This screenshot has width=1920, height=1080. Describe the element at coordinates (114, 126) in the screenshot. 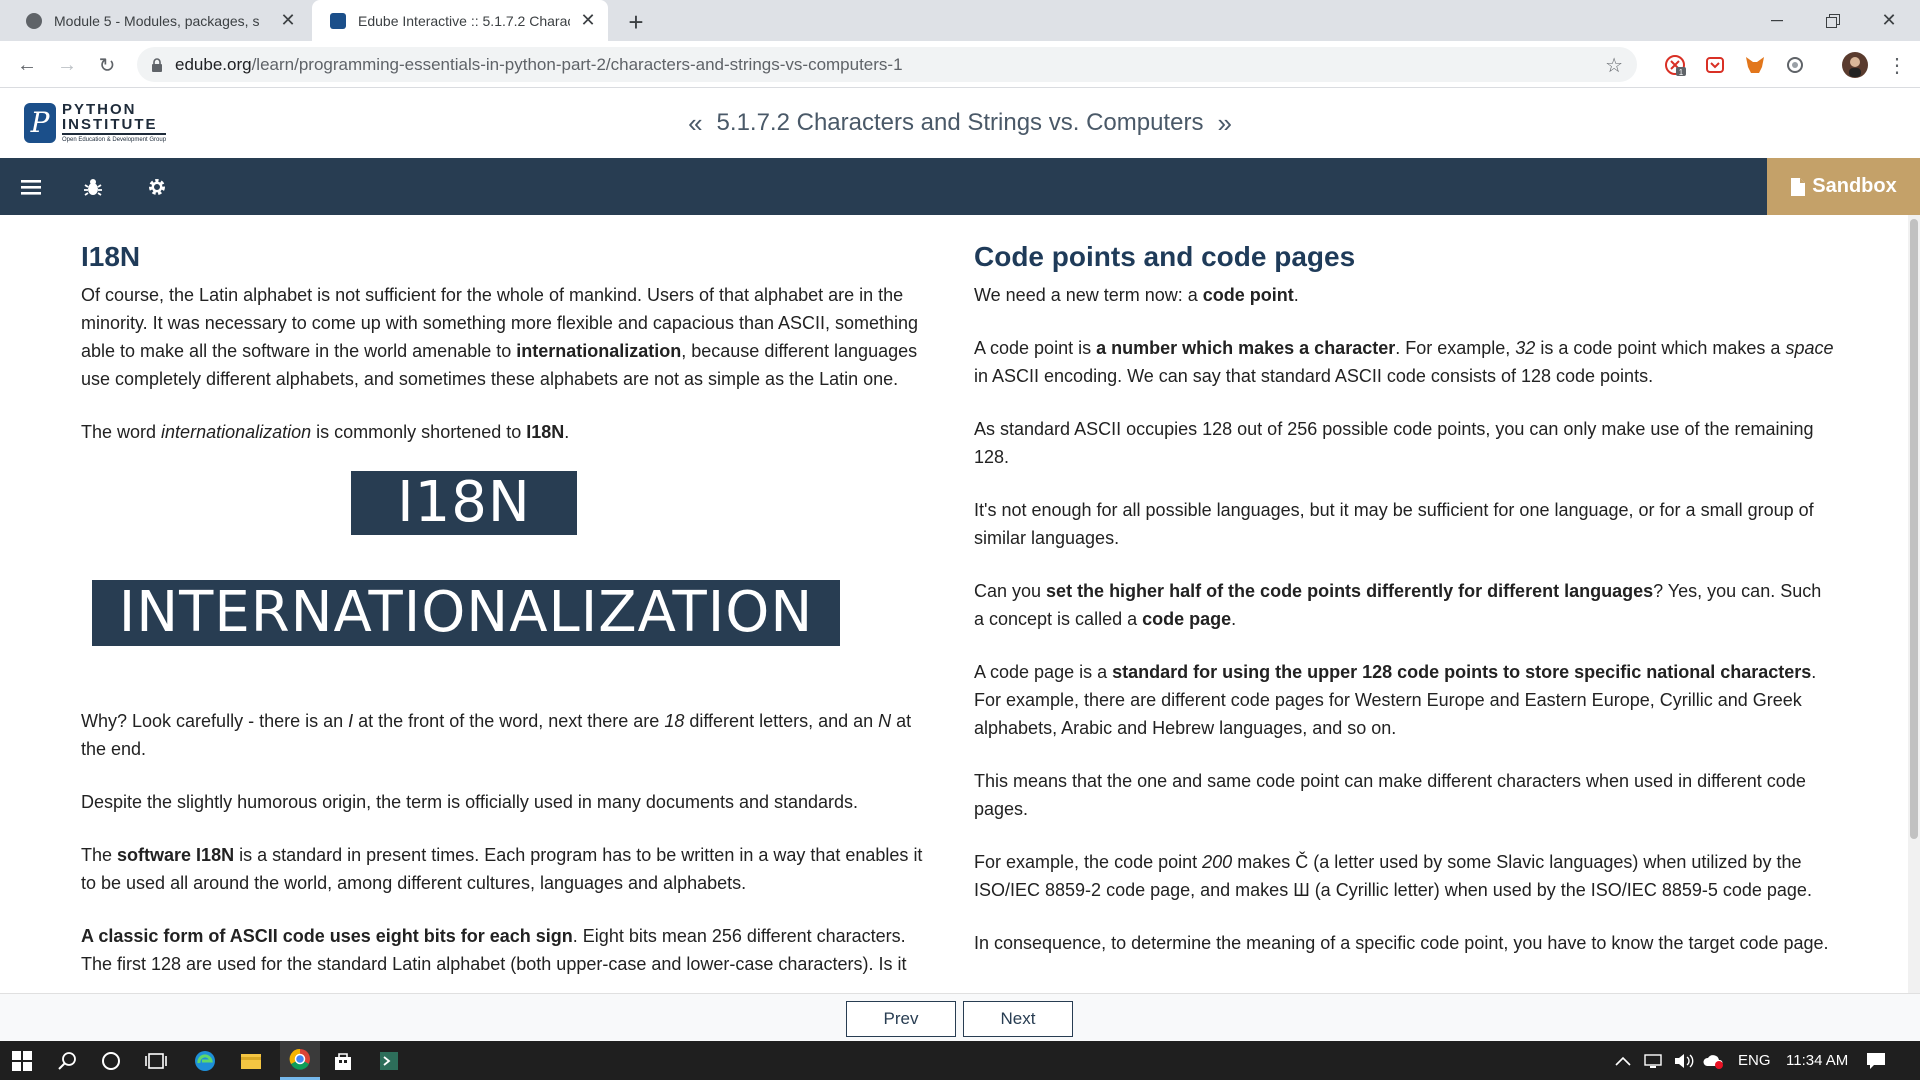

I see `logo-line-2: INSTITUTE` at that location.